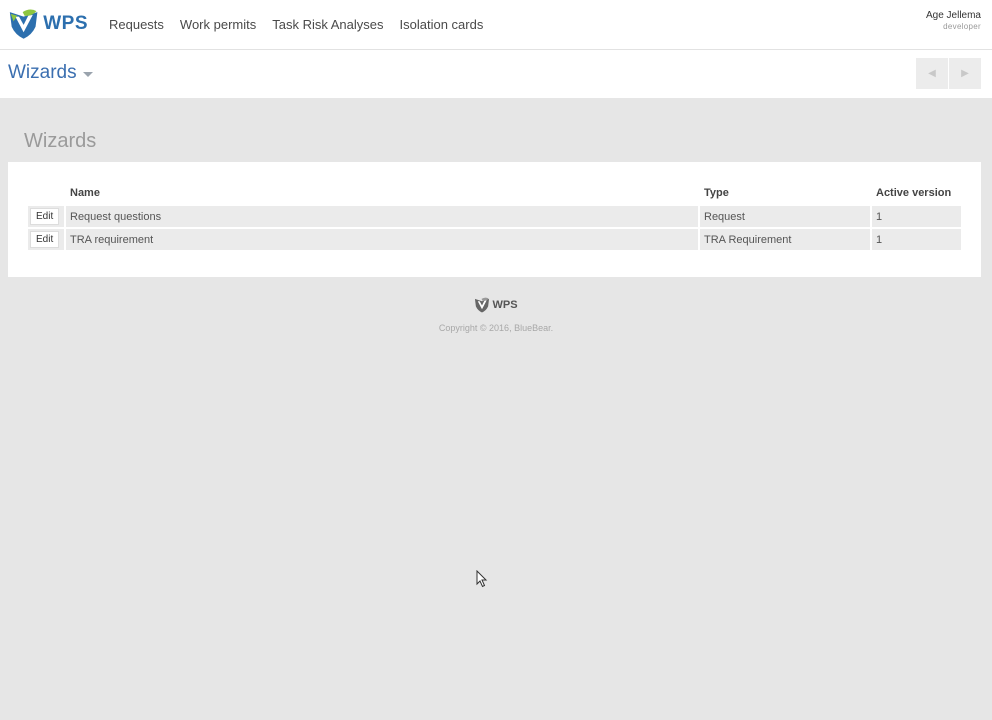 This screenshot has width=992, height=720. I want to click on table-cell-name: Request questions, so click(382, 216).